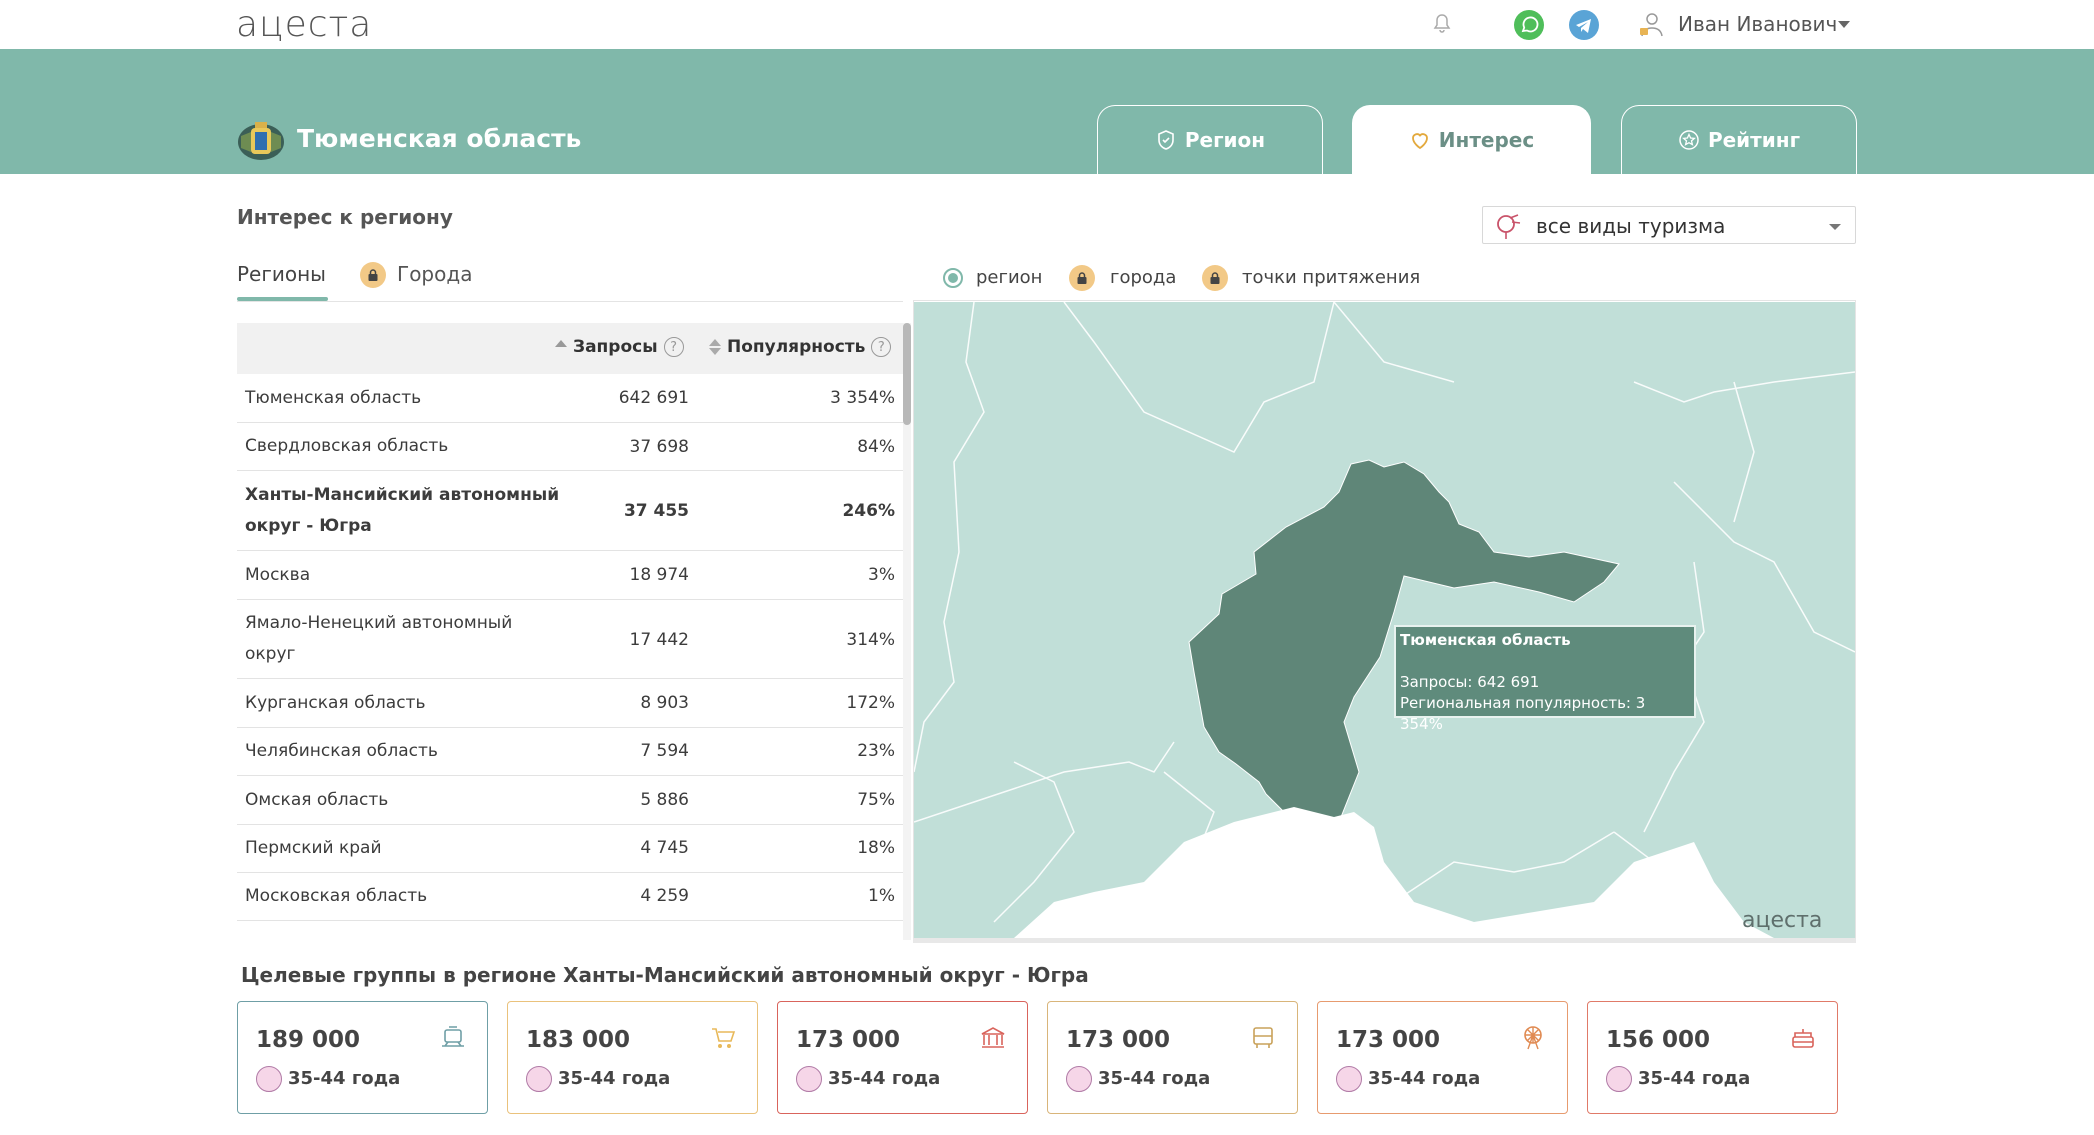  Describe the element at coordinates (362, 1057) in the screenshot. I see `target-card: 189 000 35-44 года` at that location.